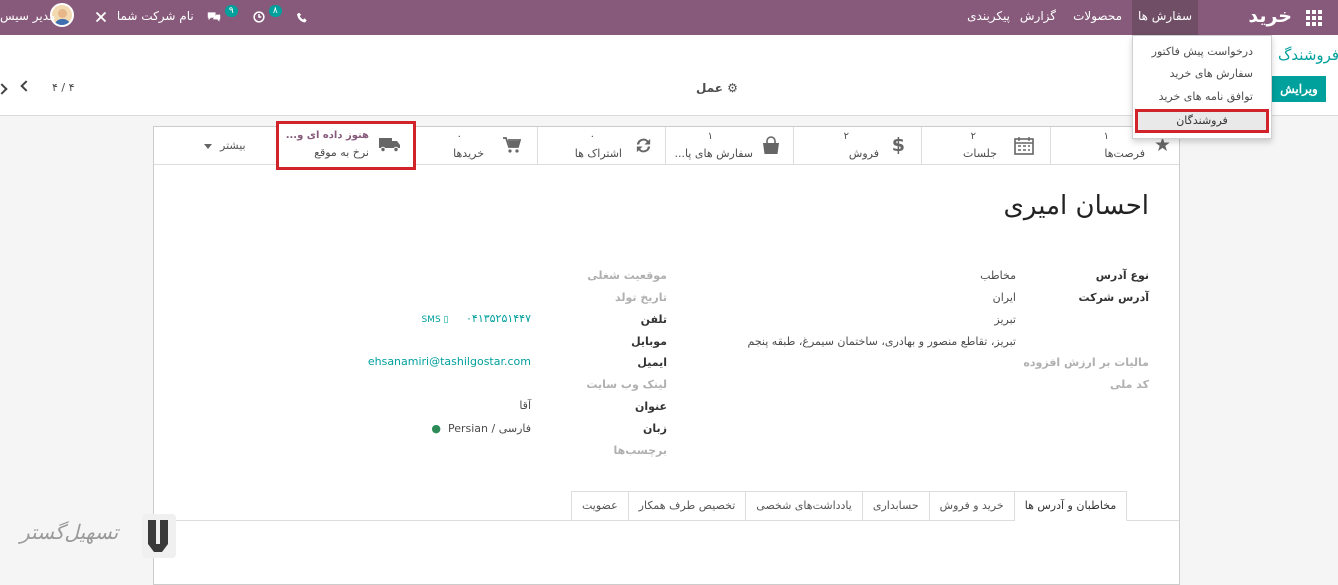  What do you see at coordinates (1202, 51) in the screenshot?
I see `menu-item-rfq: درخواست پیش فاکتور` at bounding box center [1202, 51].